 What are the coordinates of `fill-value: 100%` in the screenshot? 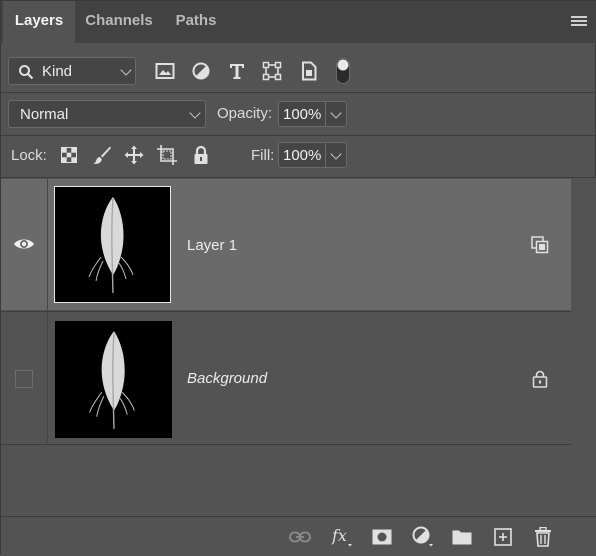 It's located at (302, 155).